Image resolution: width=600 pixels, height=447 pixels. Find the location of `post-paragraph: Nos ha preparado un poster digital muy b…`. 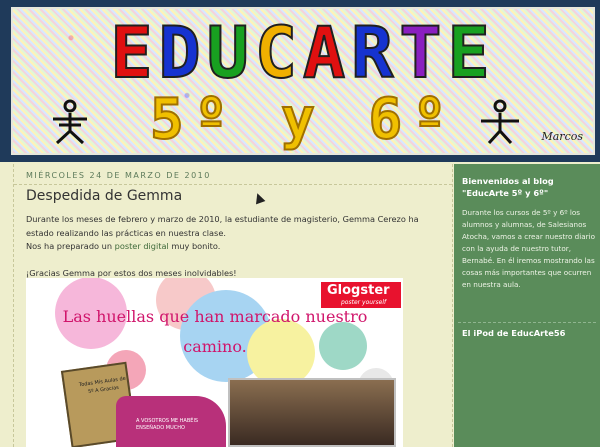

post-paragraph: Nos ha preparado un poster digital muy b… is located at coordinates (233, 247).